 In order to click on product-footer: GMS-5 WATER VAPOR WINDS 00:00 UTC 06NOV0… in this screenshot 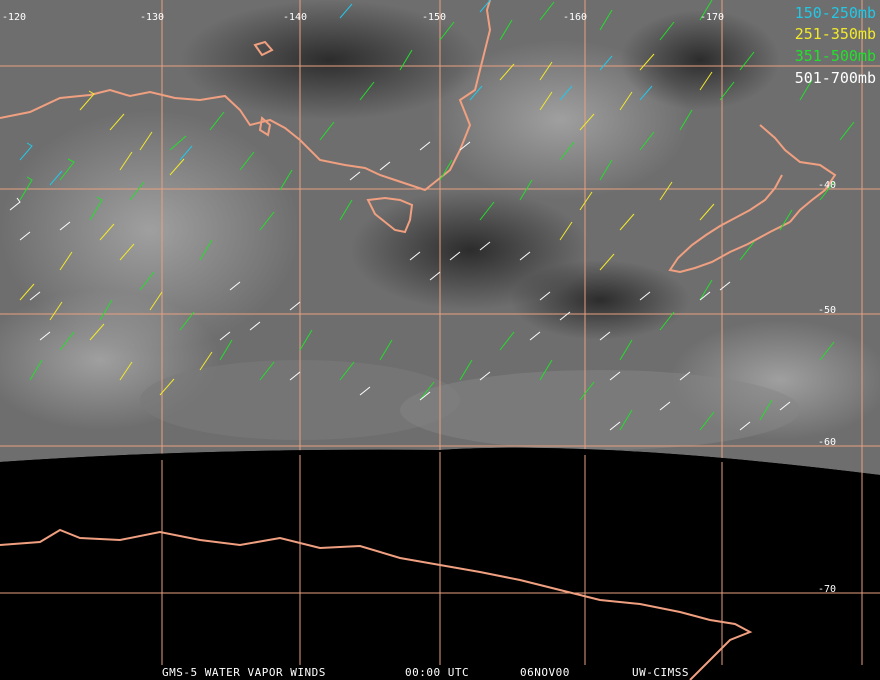, I will do `click(440, 673)`.